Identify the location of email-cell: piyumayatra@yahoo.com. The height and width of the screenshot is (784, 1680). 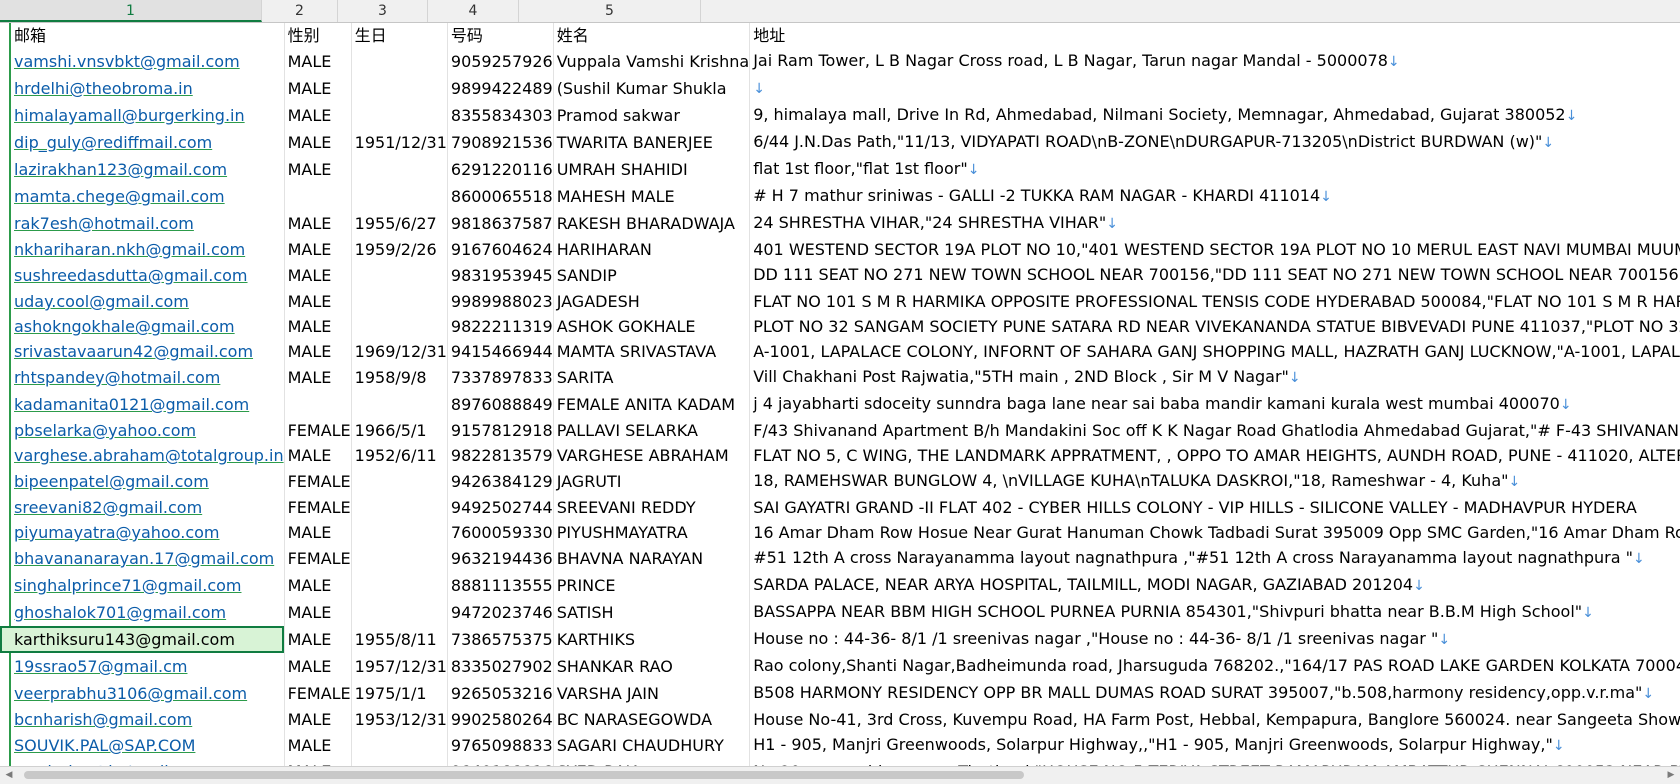
(142, 532).